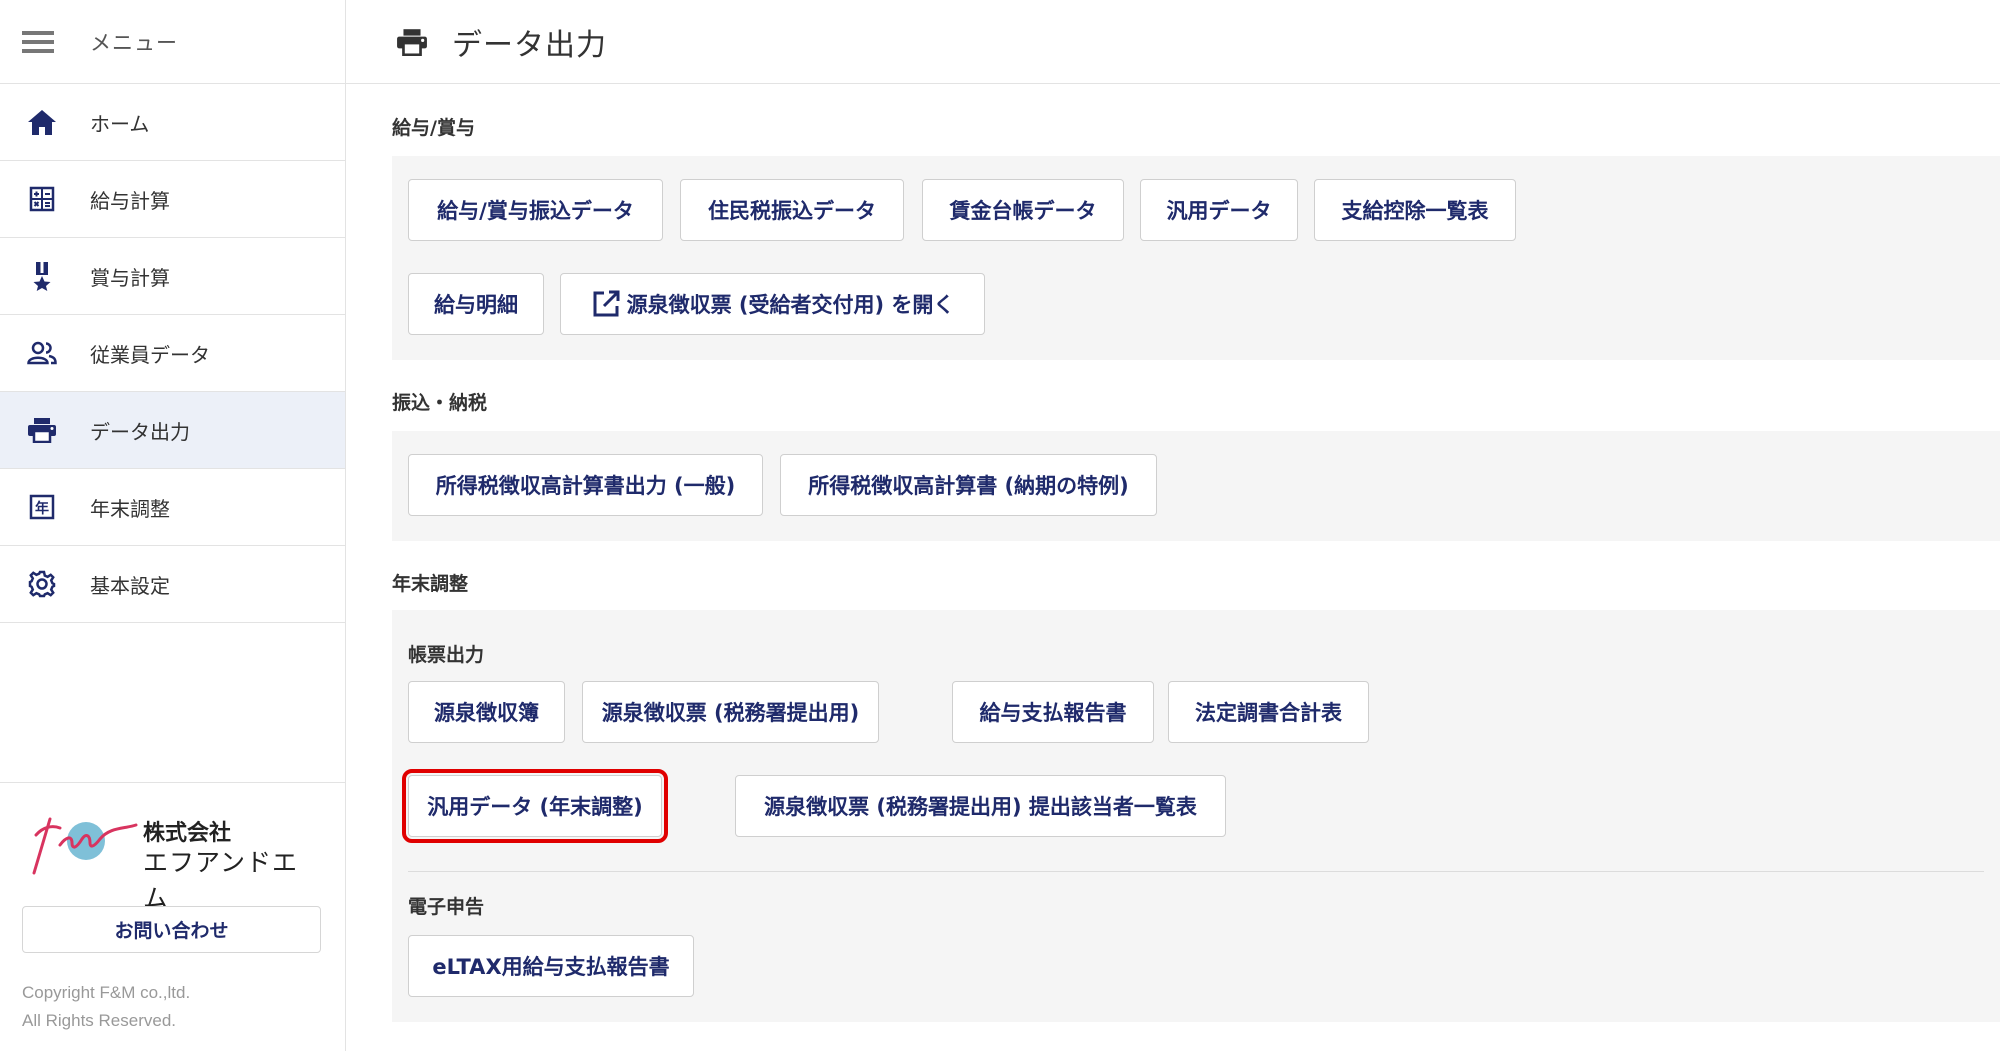 The height and width of the screenshot is (1051, 2000). I want to click on svg-text: 年, so click(42, 508).